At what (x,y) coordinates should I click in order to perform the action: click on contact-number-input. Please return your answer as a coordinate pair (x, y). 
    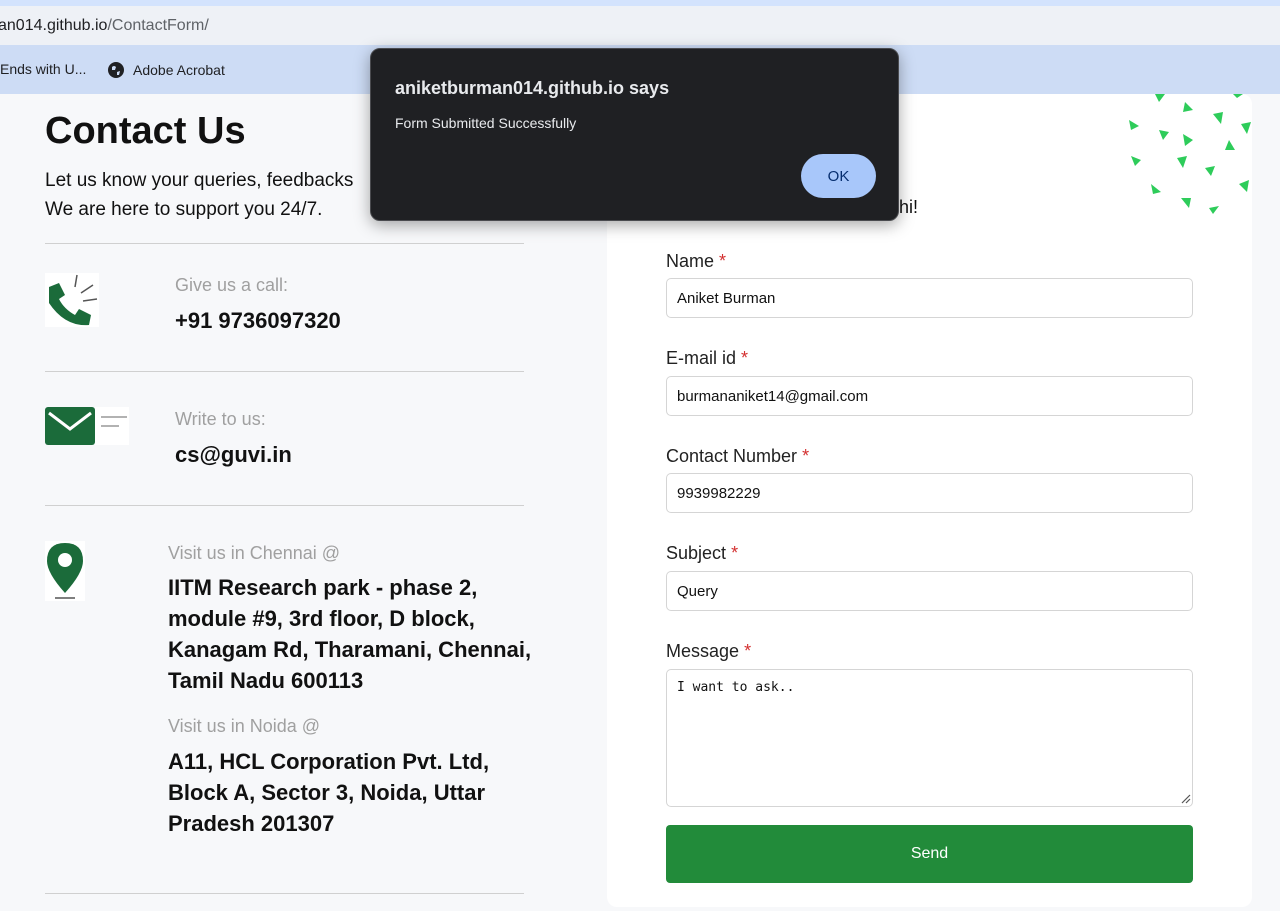
    Looking at the image, I should click on (929, 493).